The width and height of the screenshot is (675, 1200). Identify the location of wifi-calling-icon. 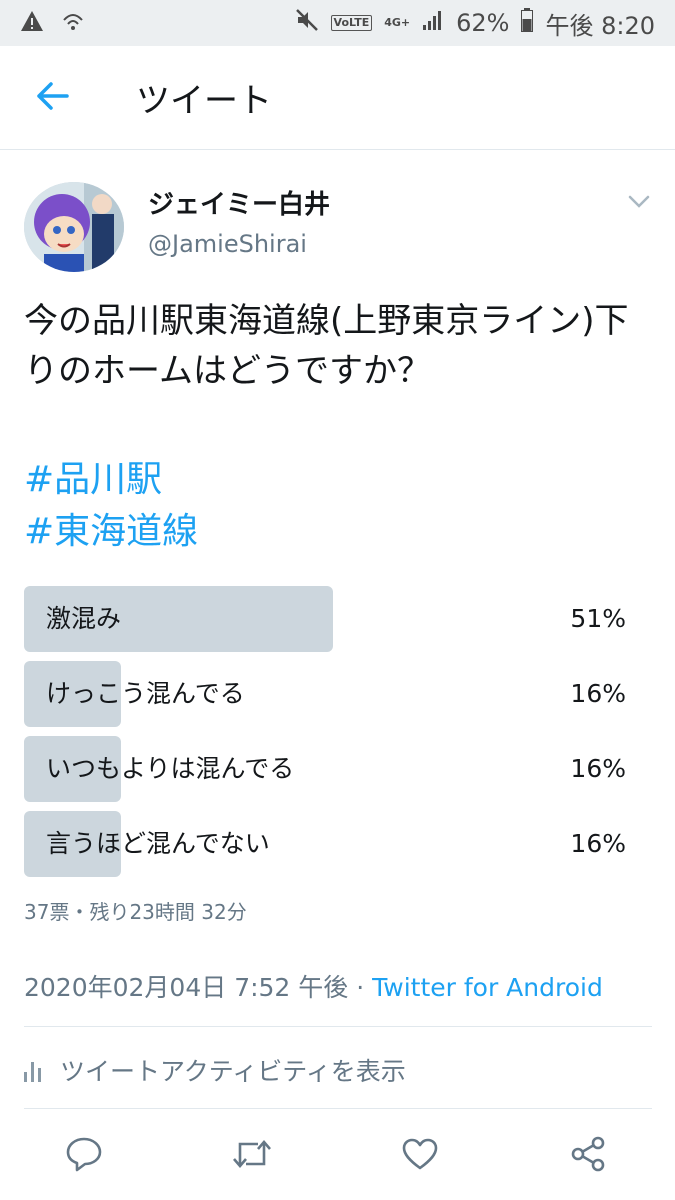
(73, 23).